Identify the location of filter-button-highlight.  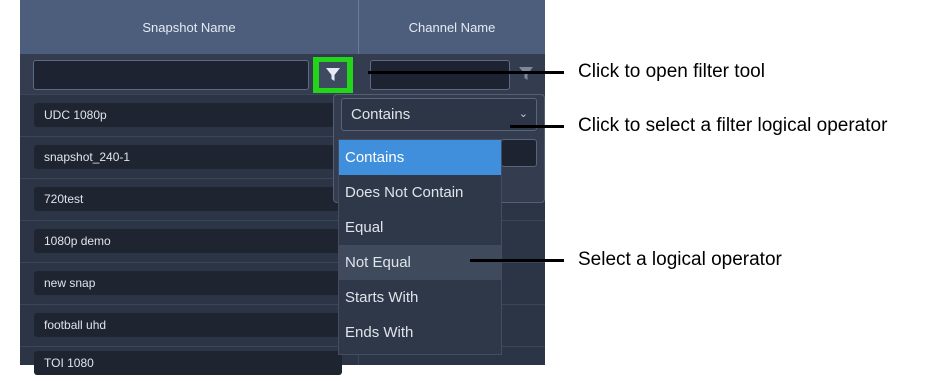
(333, 75).